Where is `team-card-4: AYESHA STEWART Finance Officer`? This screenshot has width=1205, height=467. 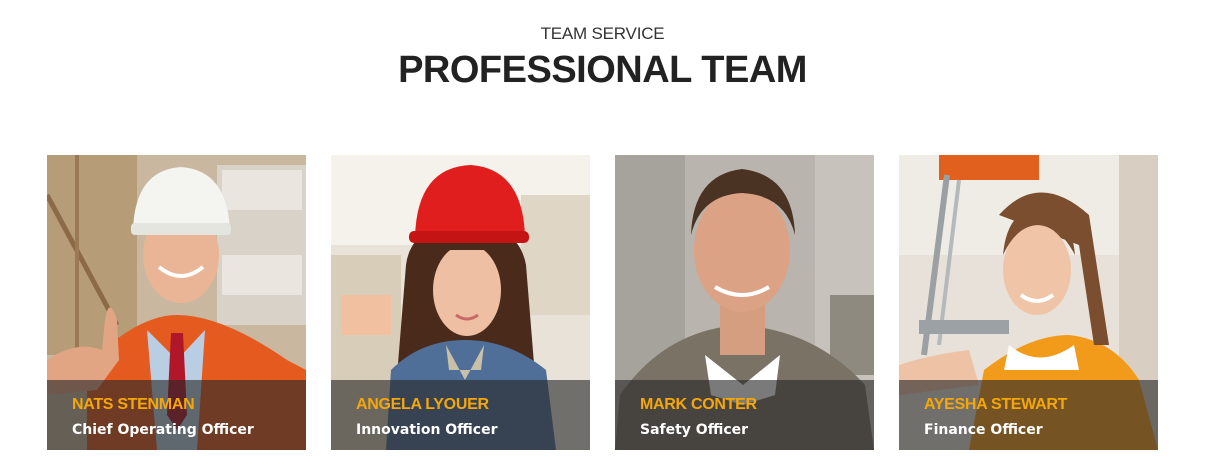 team-card-4: AYESHA STEWART Finance Officer is located at coordinates (1028, 302).